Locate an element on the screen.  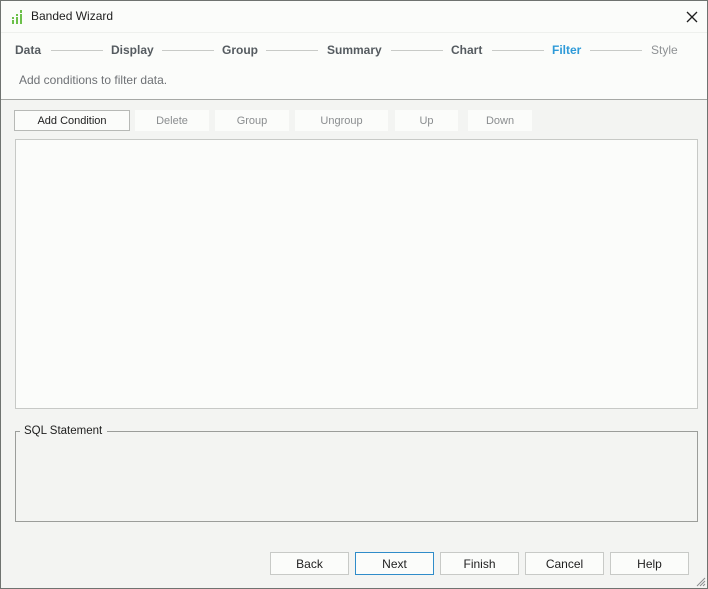
close-button is located at coordinates (692, 17).